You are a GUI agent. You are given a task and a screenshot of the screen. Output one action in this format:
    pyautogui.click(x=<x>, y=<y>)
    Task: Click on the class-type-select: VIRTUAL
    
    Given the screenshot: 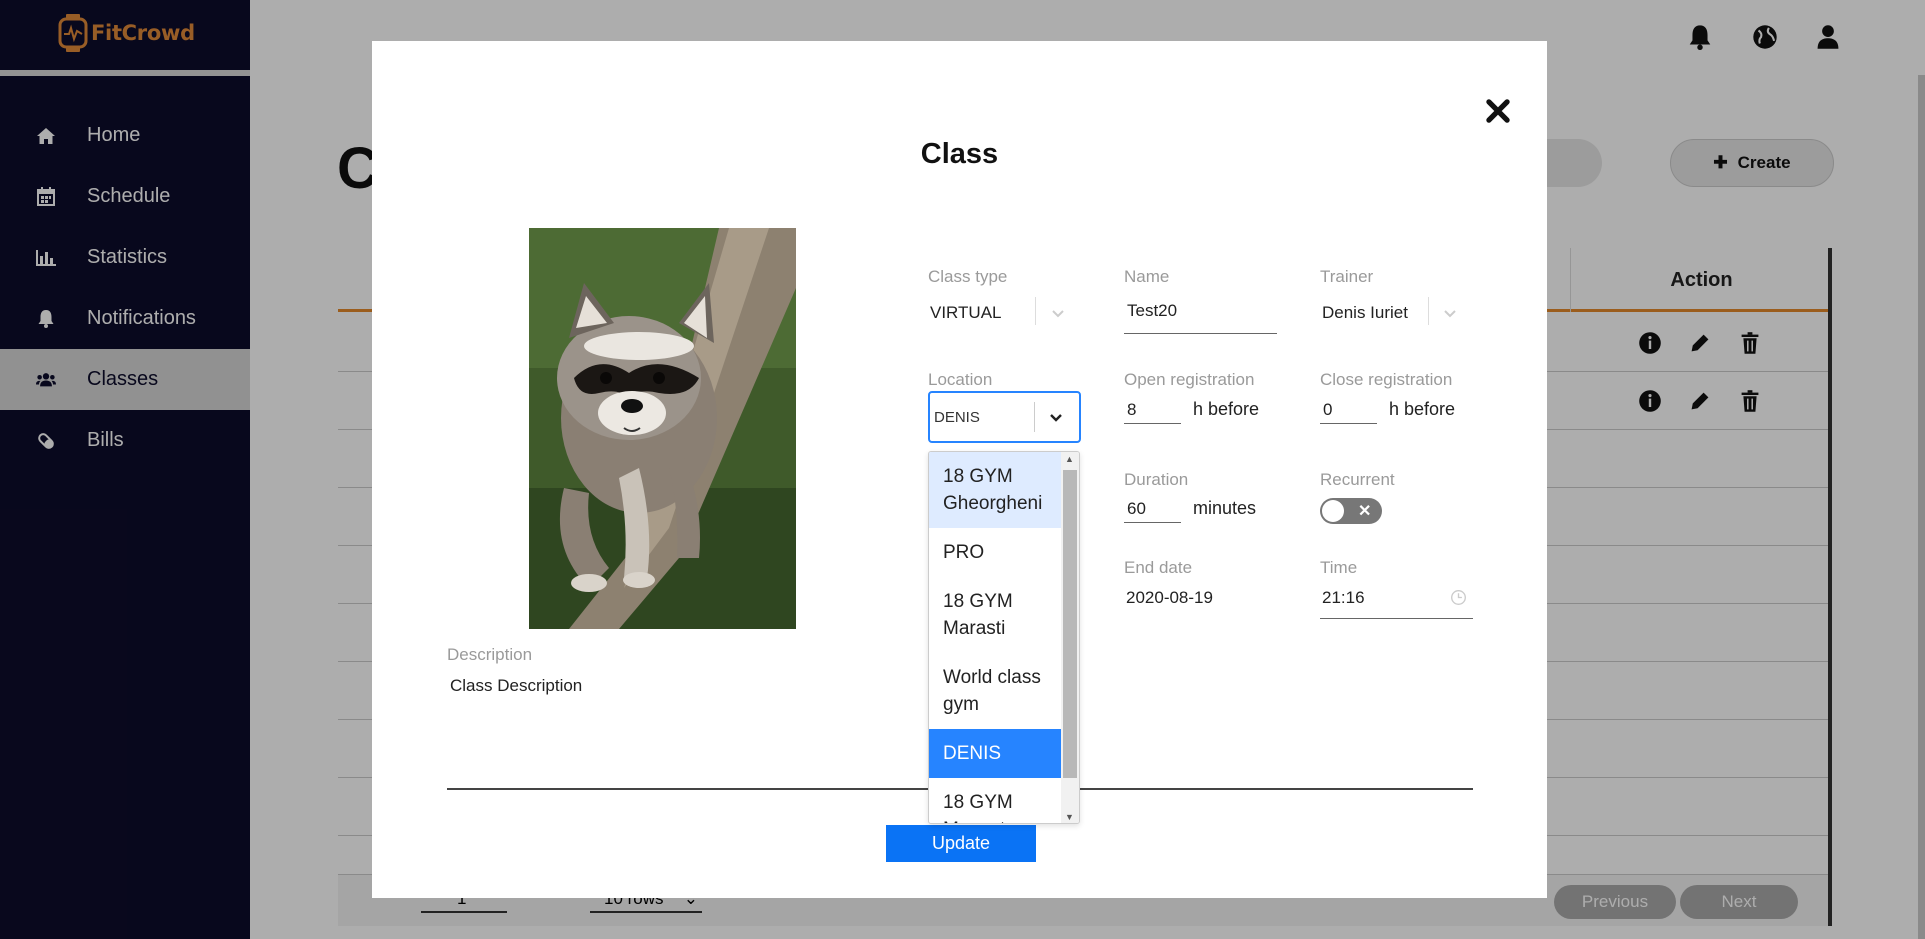 What is the action you would take?
    pyautogui.click(x=966, y=313)
    